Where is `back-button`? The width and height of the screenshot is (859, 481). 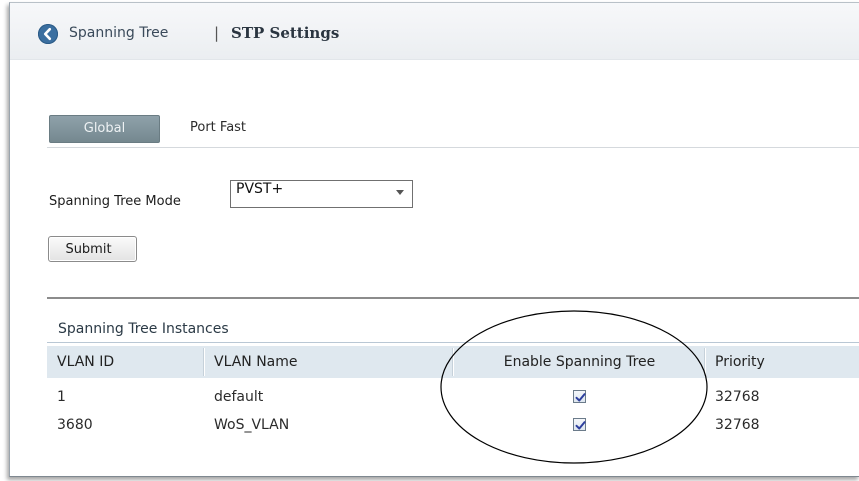
back-button is located at coordinates (48, 34).